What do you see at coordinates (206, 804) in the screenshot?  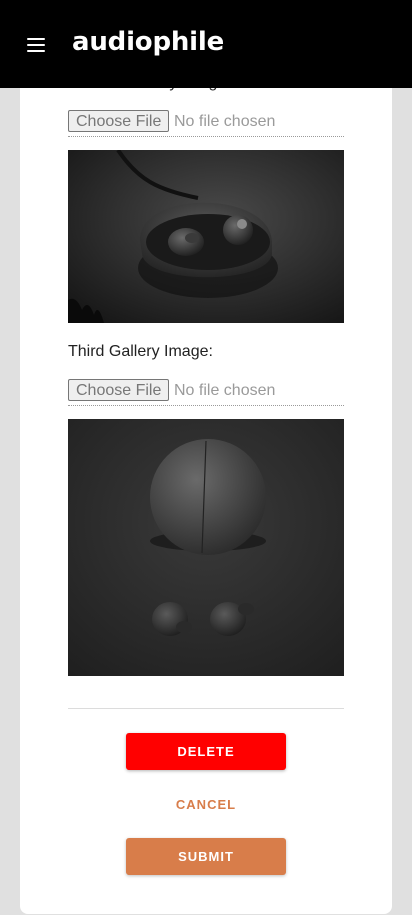 I see `cancel-button: CANCEL` at bounding box center [206, 804].